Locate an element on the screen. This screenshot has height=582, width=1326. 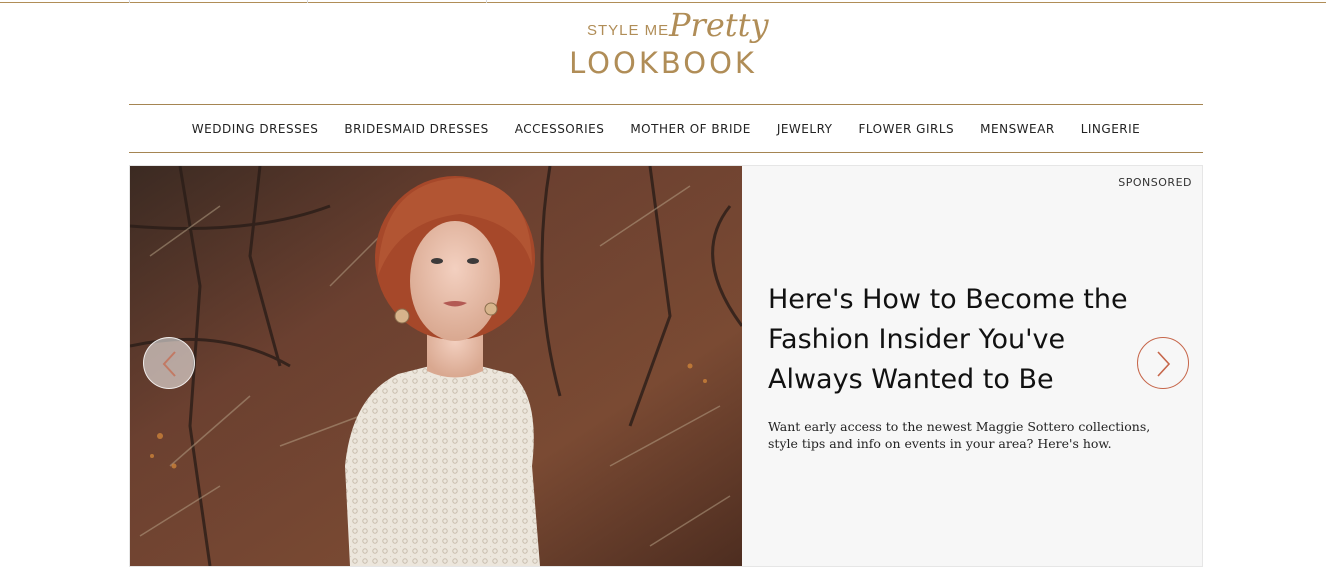
nav-item-menswear: MENSWEAR is located at coordinates (1017, 129).